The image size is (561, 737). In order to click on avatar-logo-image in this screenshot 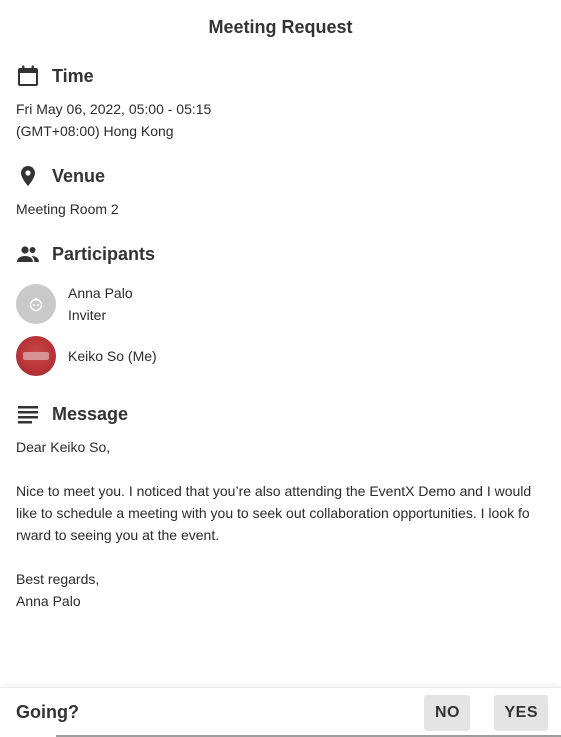, I will do `click(36, 356)`.